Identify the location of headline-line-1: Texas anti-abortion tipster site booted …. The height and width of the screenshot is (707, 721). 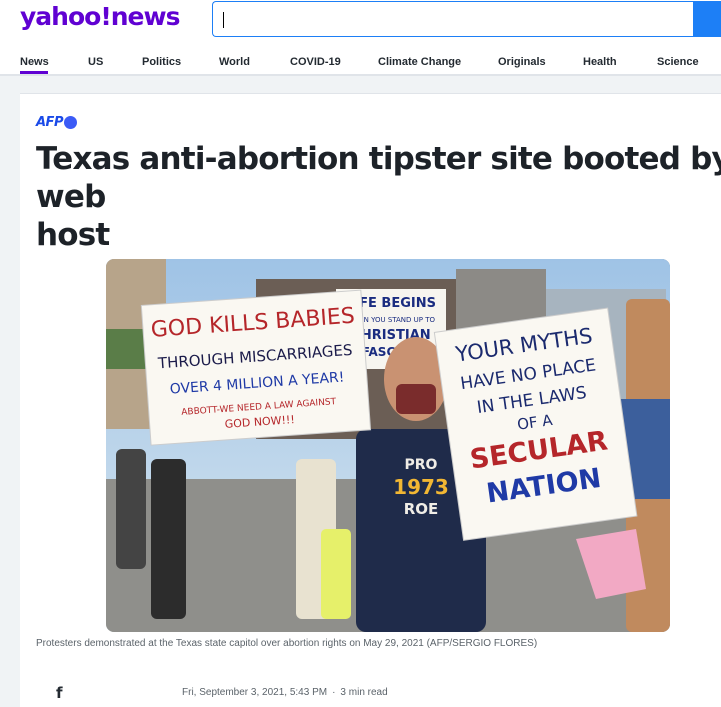
(378, 178).